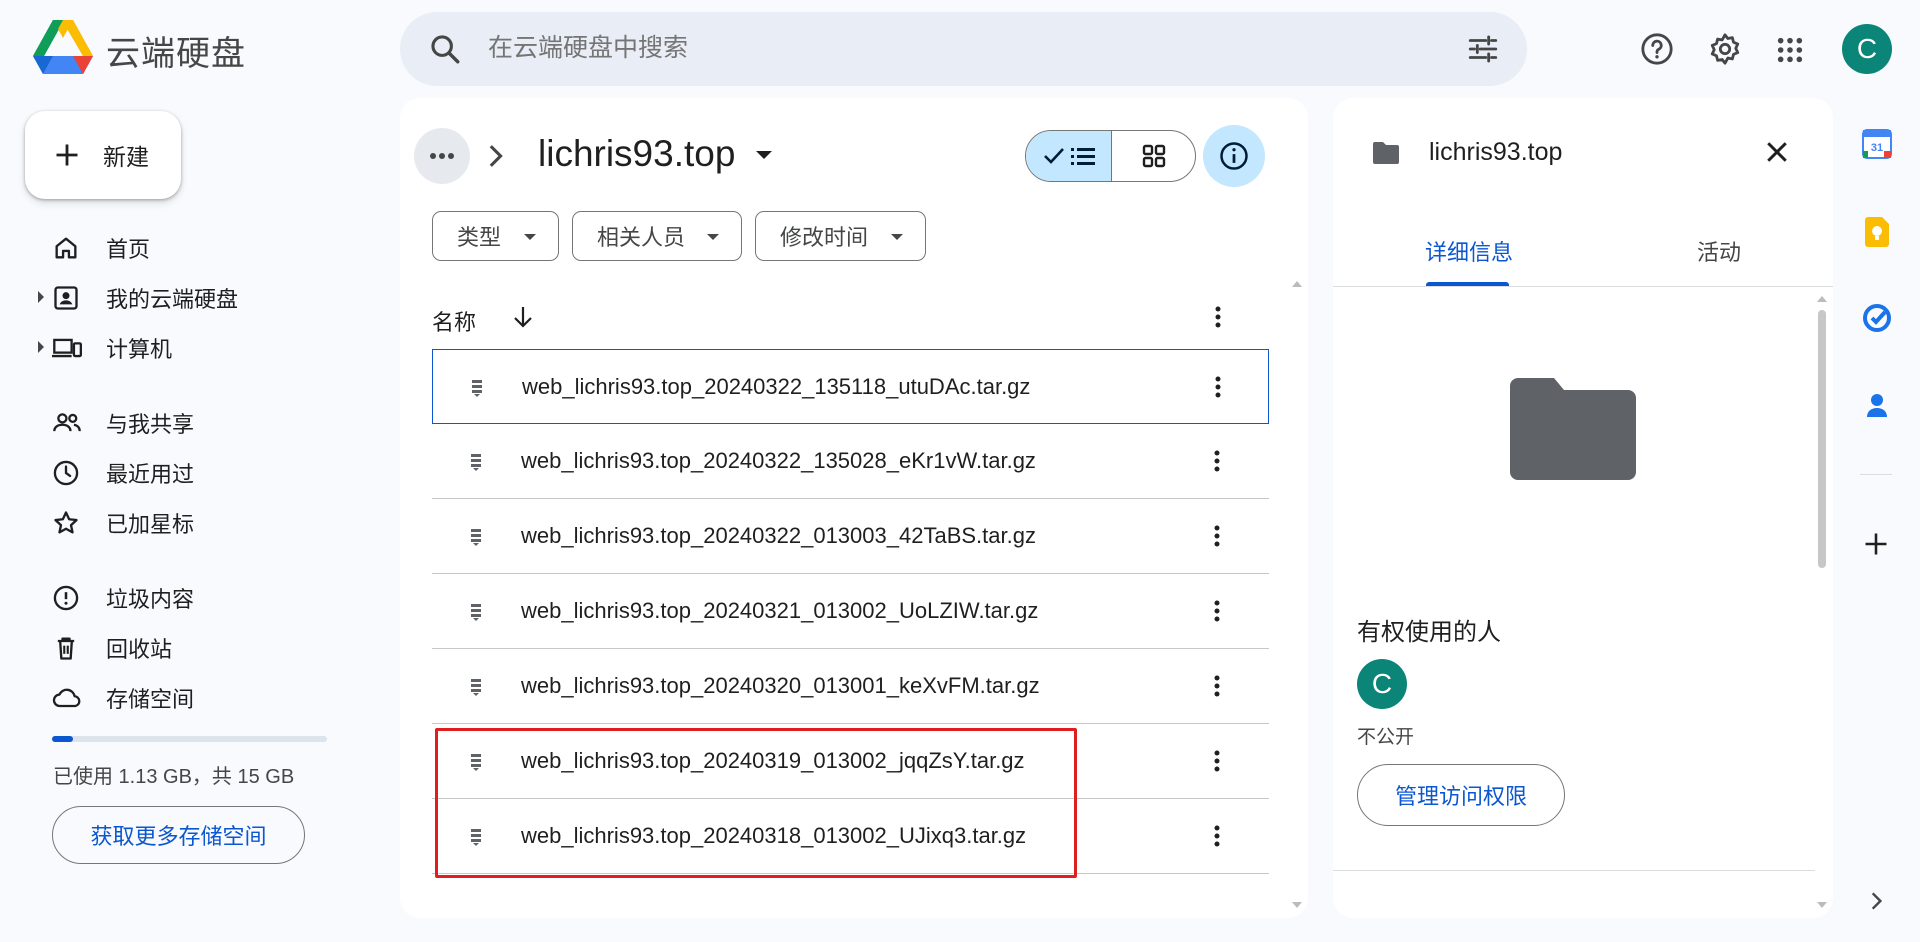 The image size is (1920, 942). What do you see at coordinates (445, 49) in the screenshot?
I see `search-icon` at bounding box center [445, 49].